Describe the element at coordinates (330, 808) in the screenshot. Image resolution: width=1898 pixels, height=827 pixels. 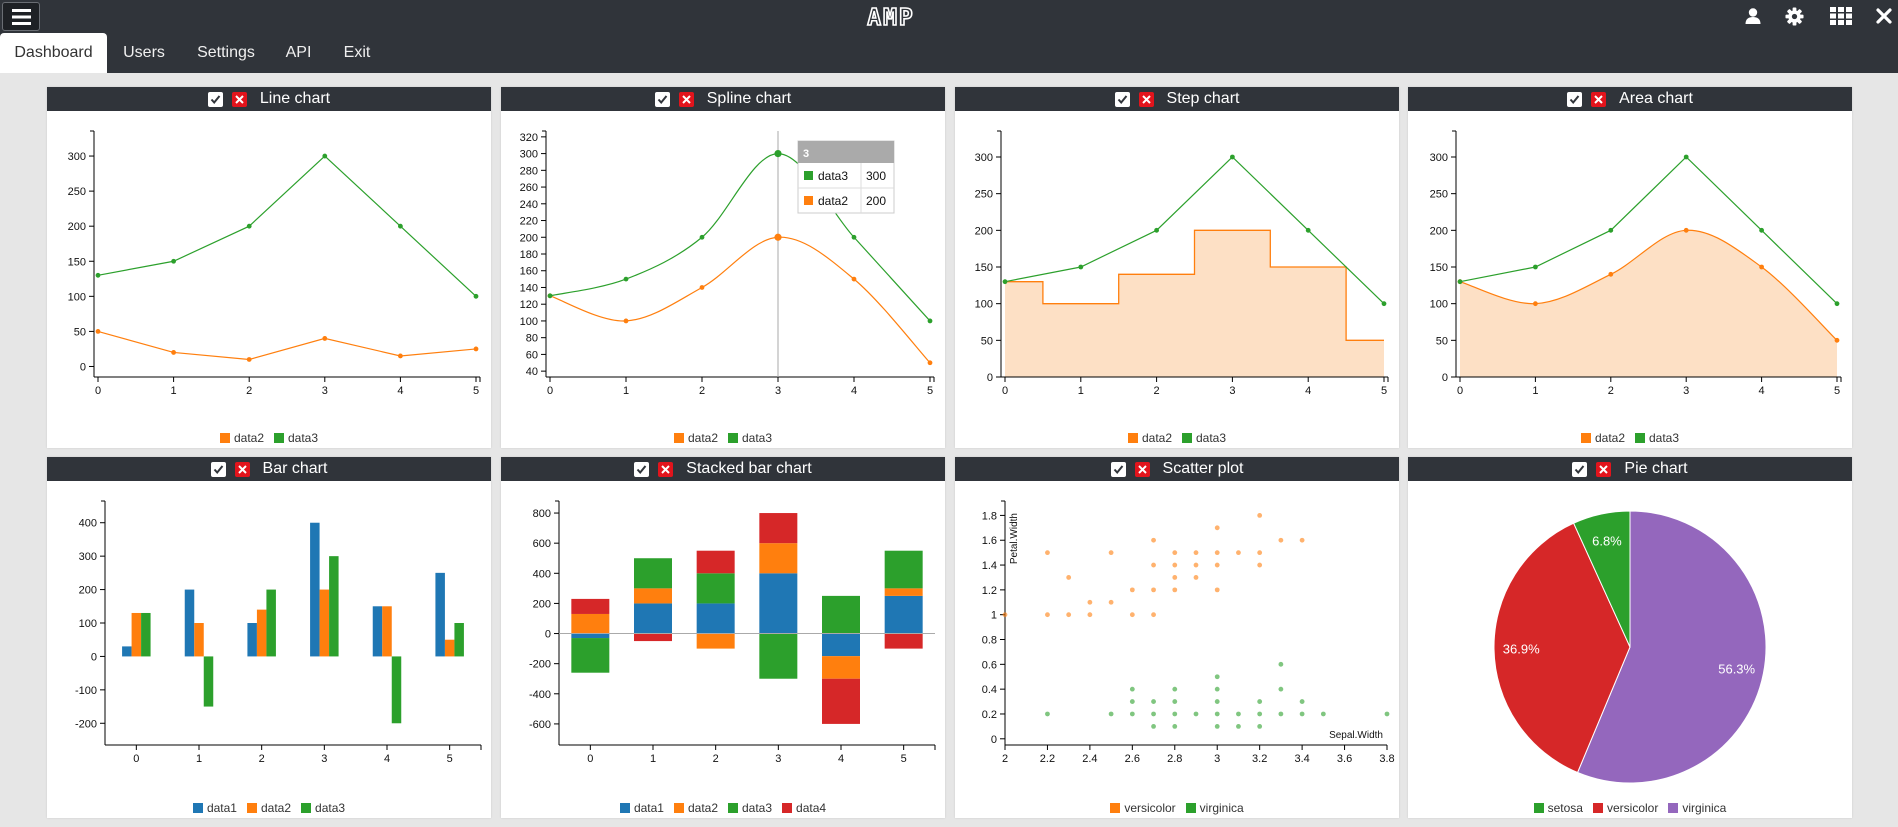
I see `legend-label: data3` at that location.